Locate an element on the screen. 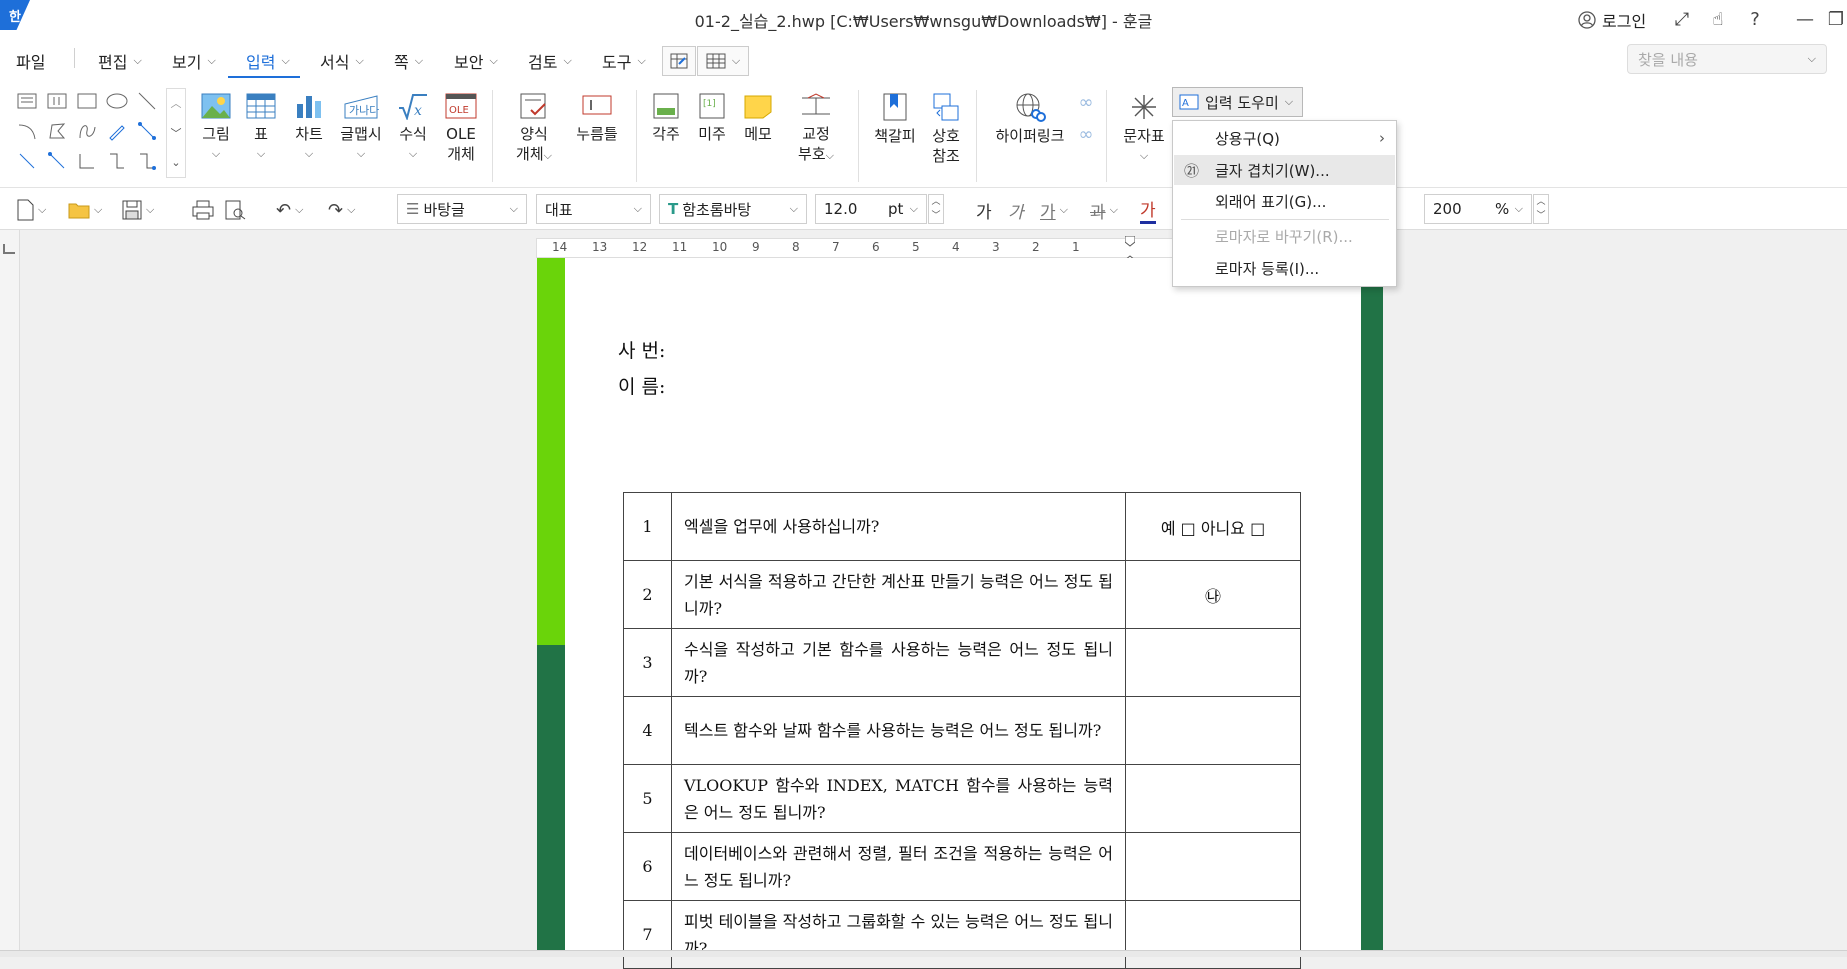  menu-tools: 도구 ⌵ is located at coordinates (624, 61).